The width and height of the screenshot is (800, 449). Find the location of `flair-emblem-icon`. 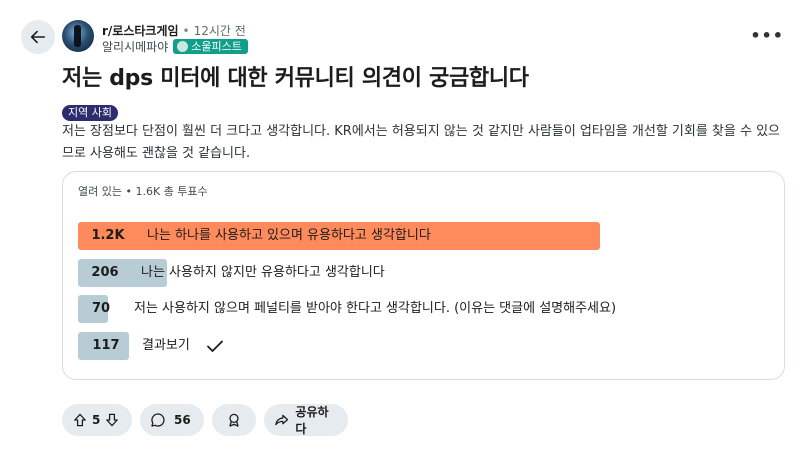

flair-emblem-icon is located at coordinates (183, 46).